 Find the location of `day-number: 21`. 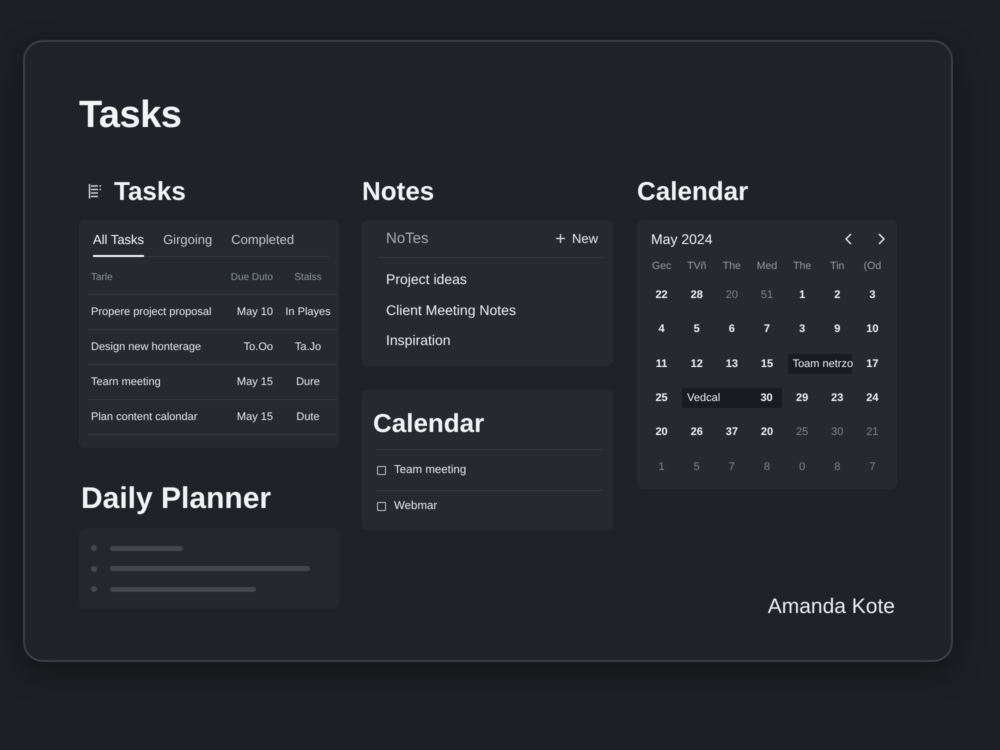

day-number: 21 is located at coordinates (872, 432).